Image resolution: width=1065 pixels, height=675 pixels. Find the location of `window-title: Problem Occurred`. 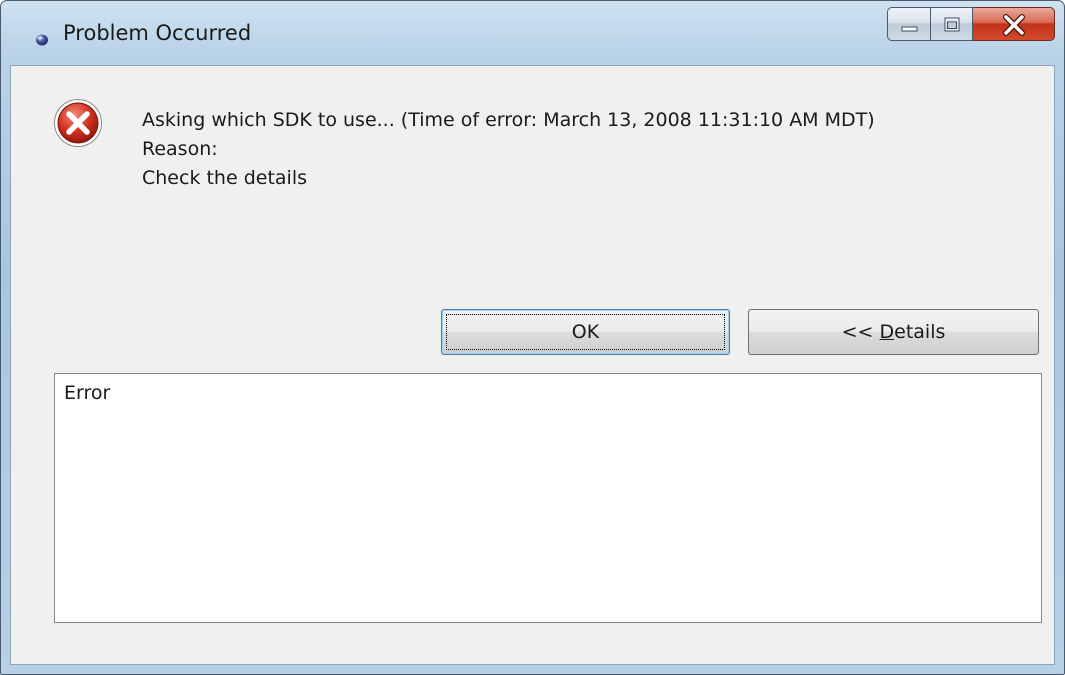

window-title: Problem Occurred is located at coordinates (157, 33).